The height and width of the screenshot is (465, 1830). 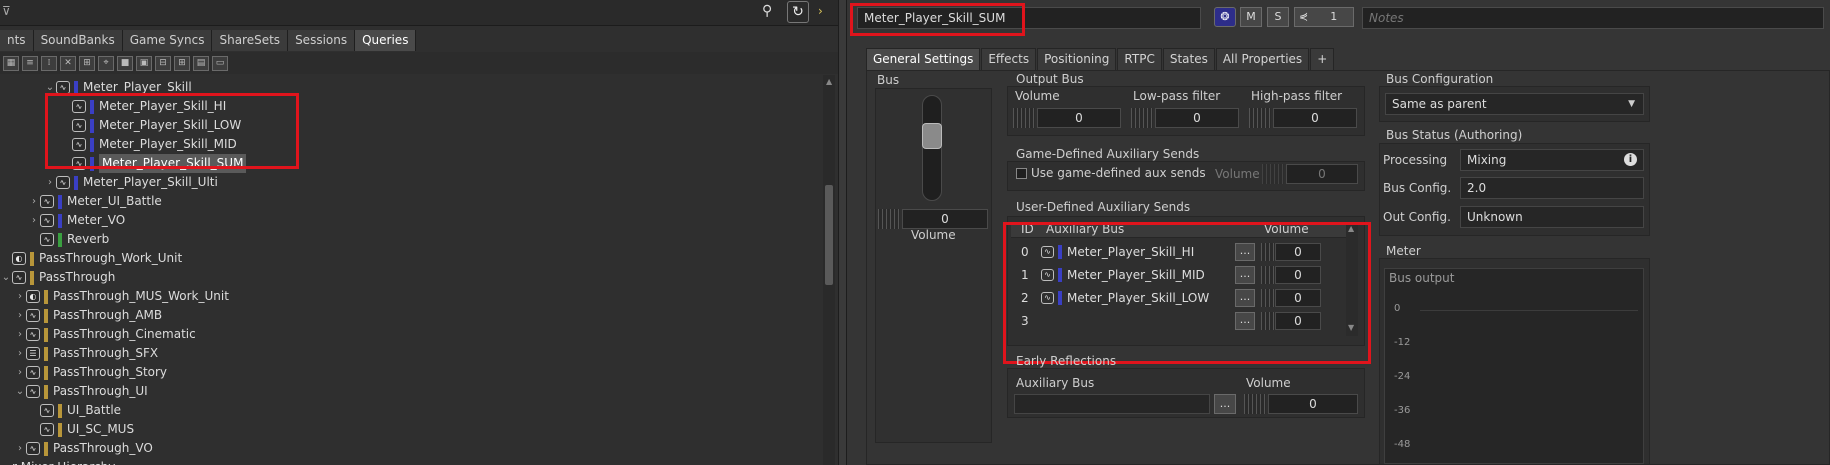 I want to click on er-volume-value: 0, so click(x=1313, y=404).